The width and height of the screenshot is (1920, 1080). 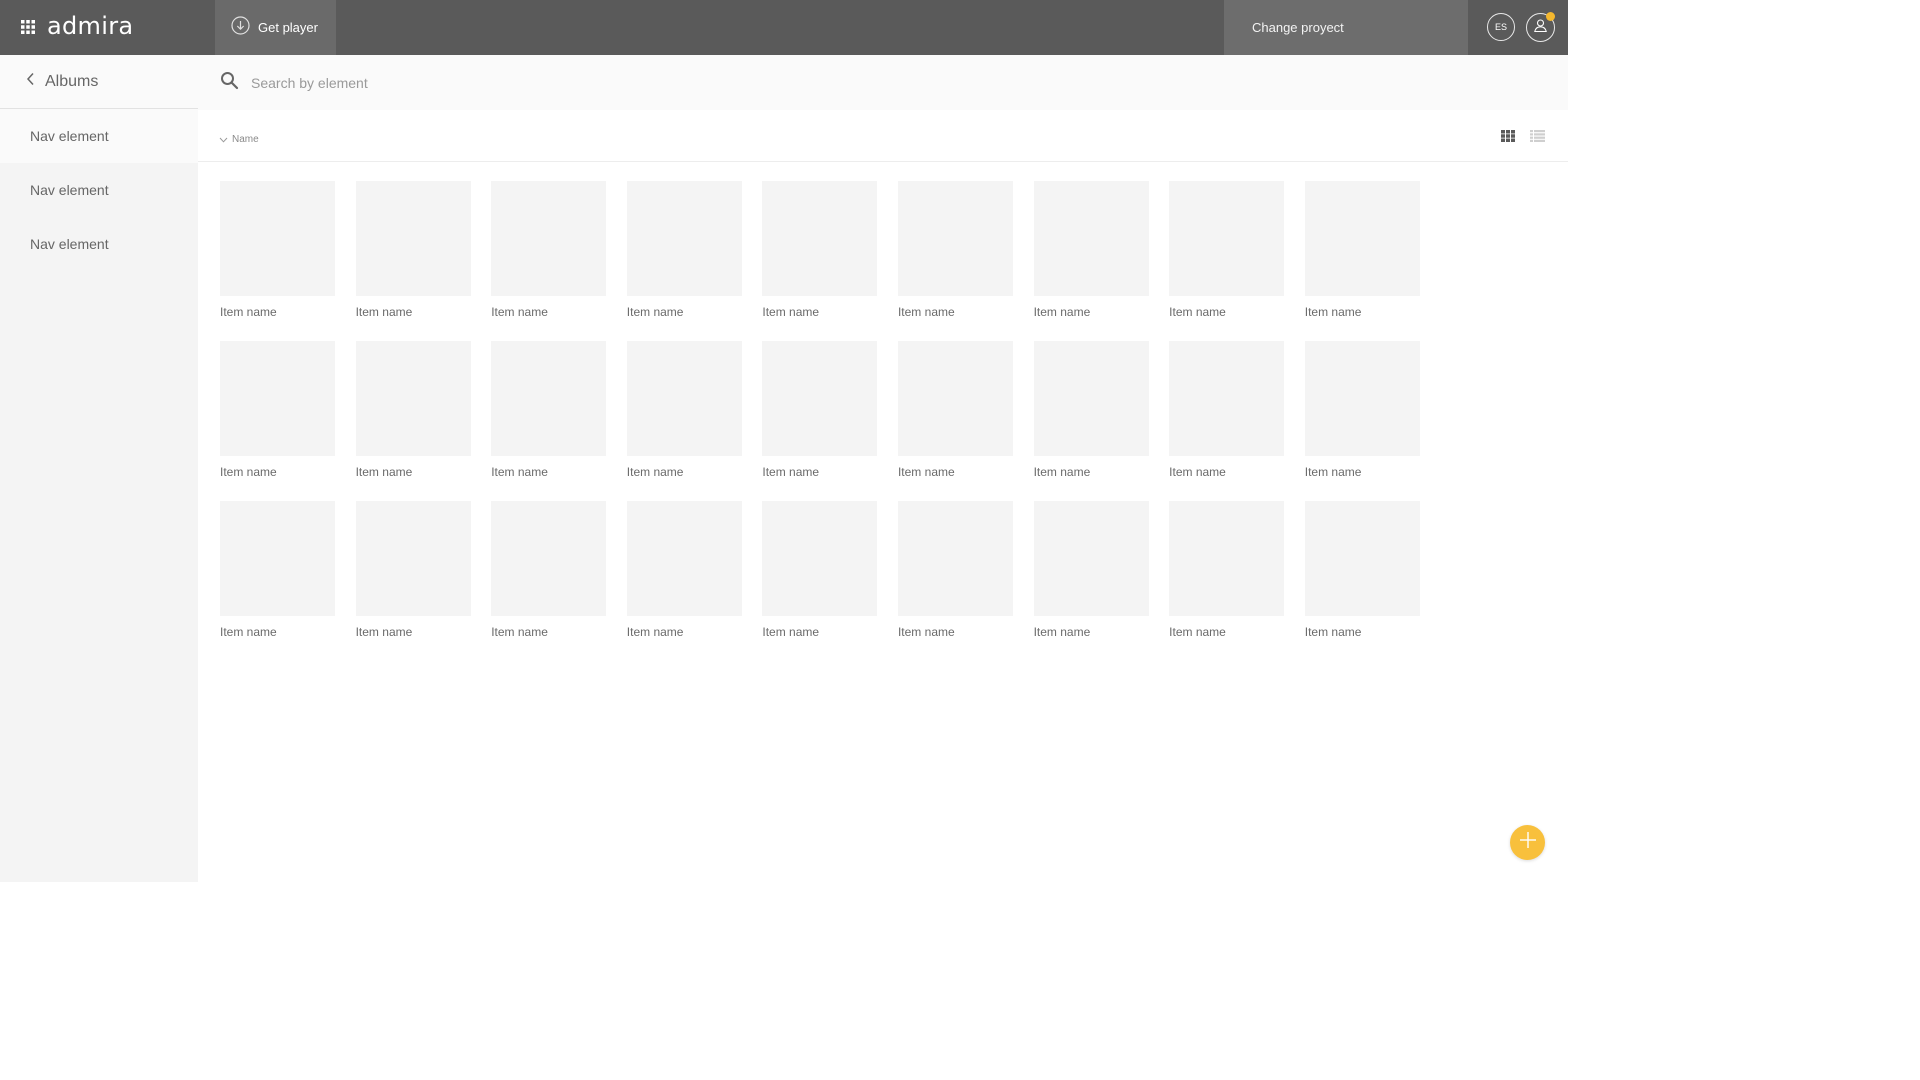 I want to click on user-icon, so click(x=1540, y=28).